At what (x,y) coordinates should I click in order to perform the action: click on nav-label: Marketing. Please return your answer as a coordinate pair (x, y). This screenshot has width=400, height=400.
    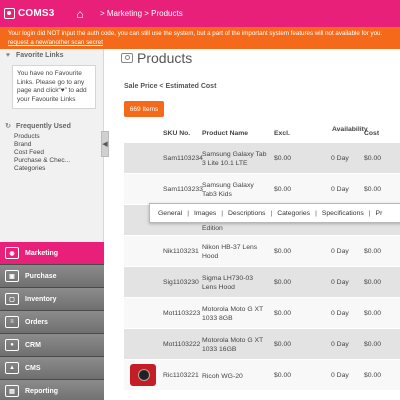
    Looking at the image, I should click on (42, 253).